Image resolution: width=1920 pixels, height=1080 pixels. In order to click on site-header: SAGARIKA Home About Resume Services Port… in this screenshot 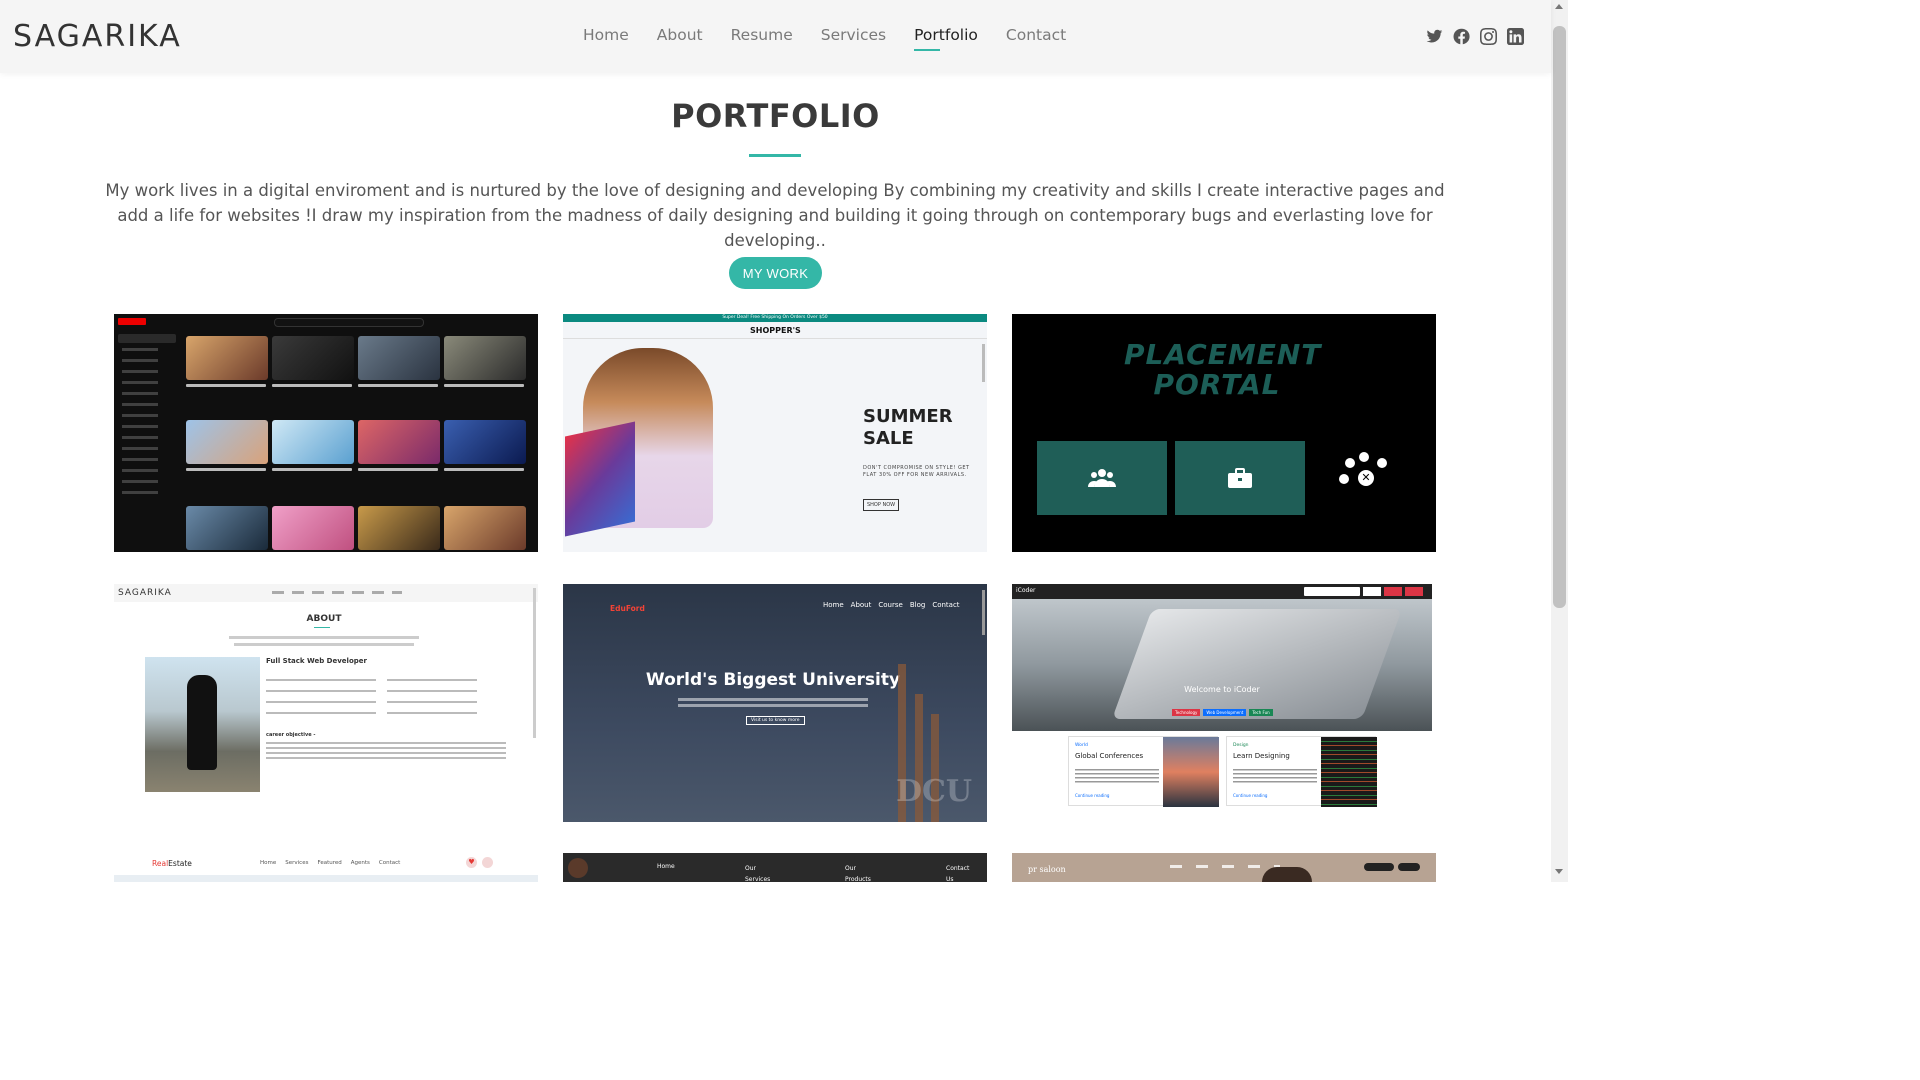, I will do `click(775, 36)`.